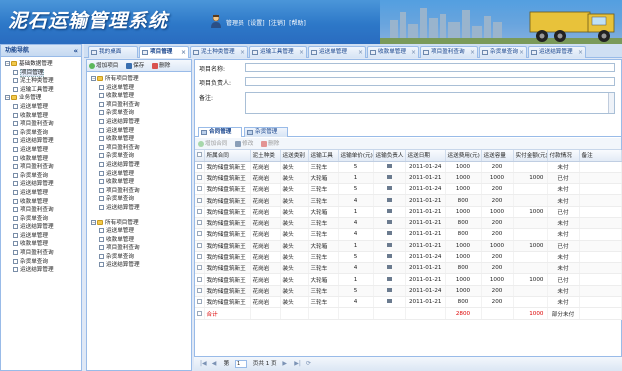  I want to click on column-header: 运送类别, so click(294, 156).